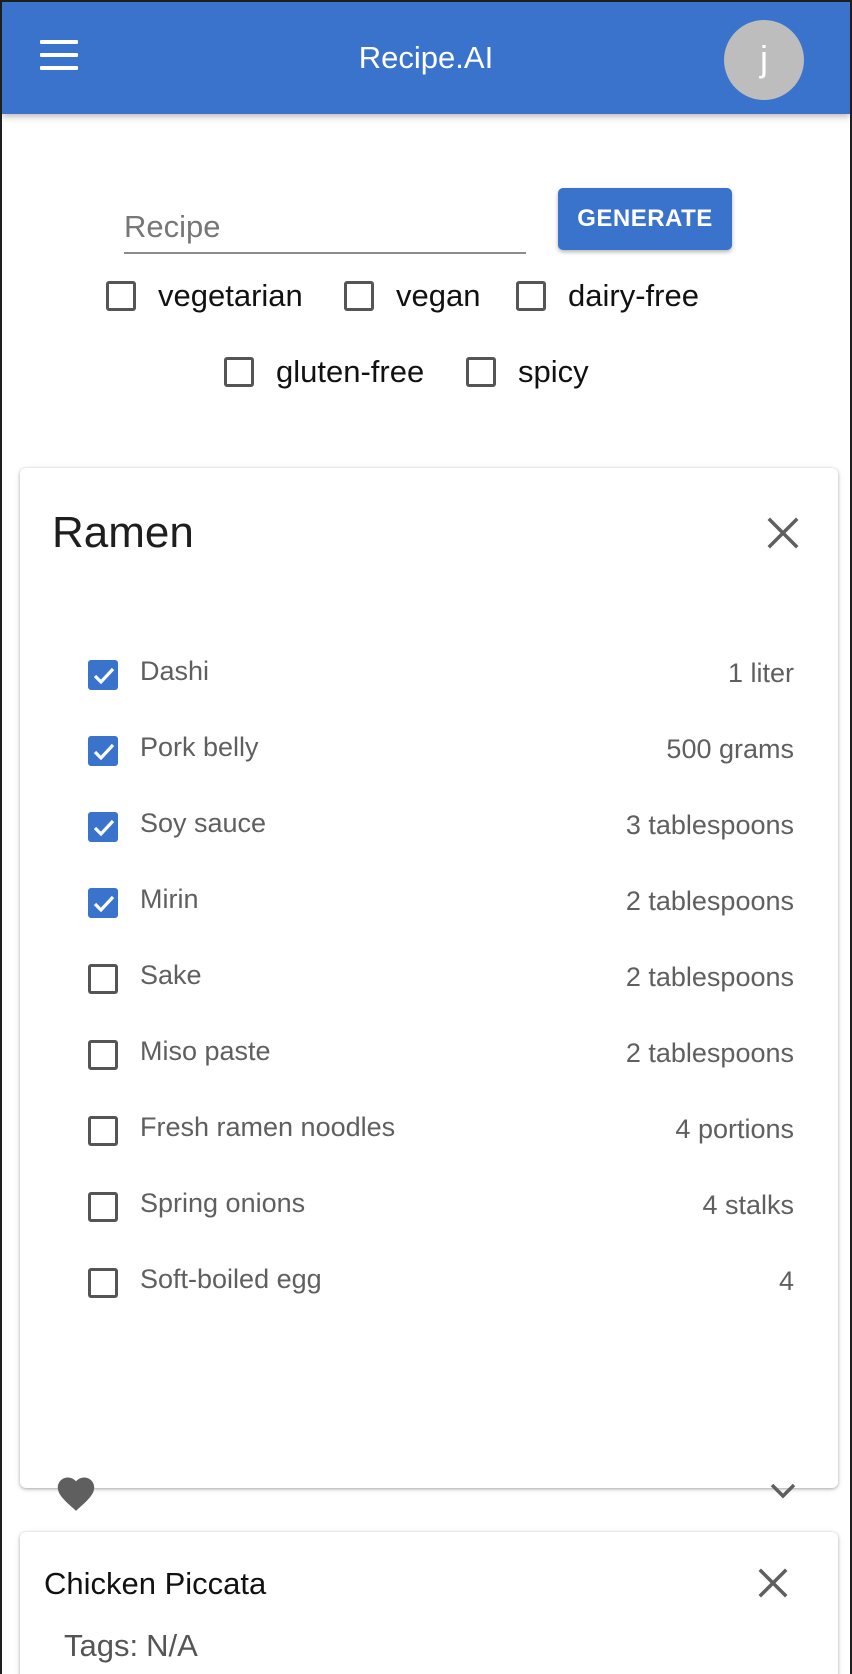 Image resolution: width=852 pixels, height=1674 pixels. Describe the element at coordinates (429, 674) in the screenshot. I see `ingredient-row: Dashi 1 liter` at that location.